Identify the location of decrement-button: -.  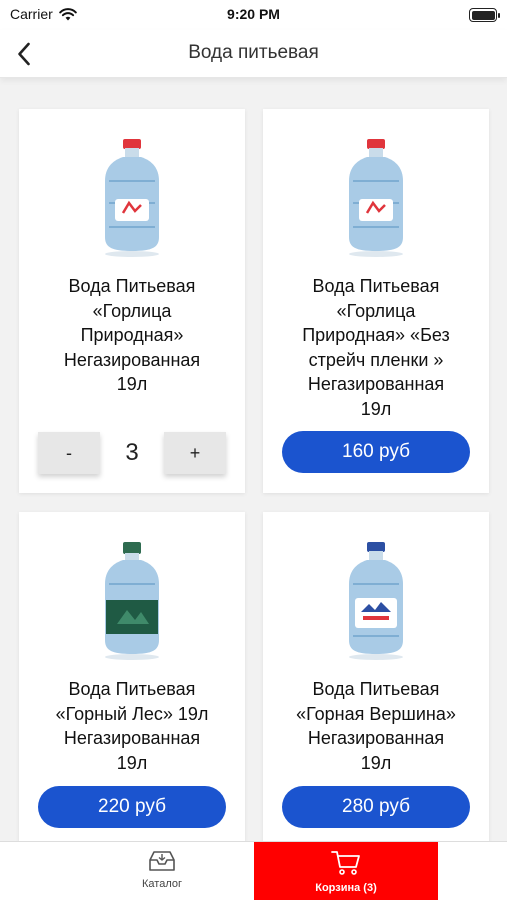
(69, 453).